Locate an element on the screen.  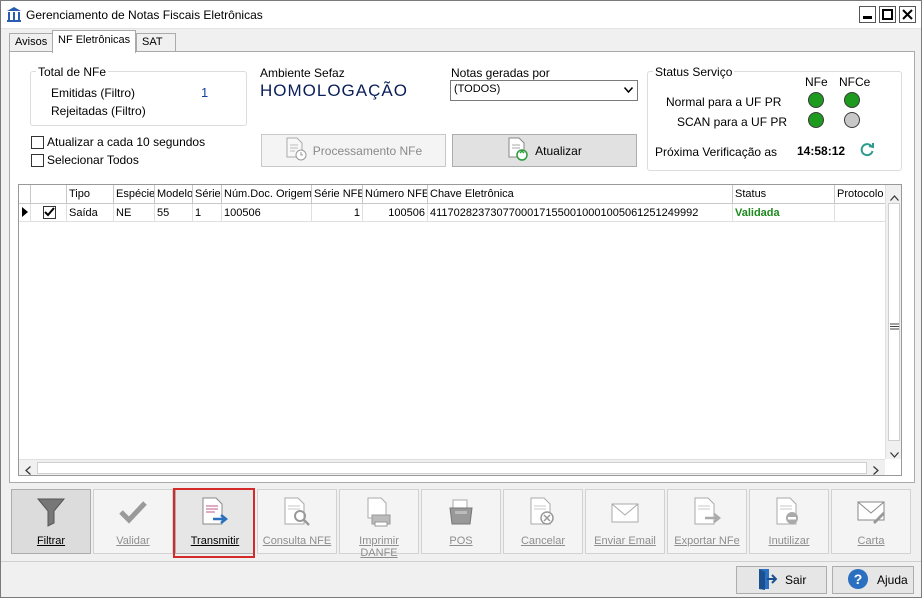
header-tipo: Tipo is located at coordinates (90, 194).